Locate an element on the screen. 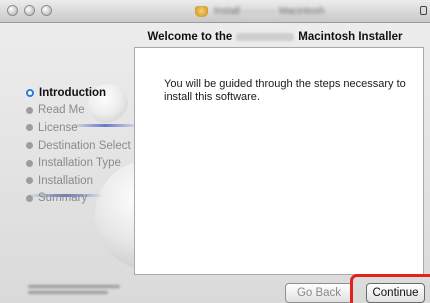  package-icon is located at coordinates (201, 11).